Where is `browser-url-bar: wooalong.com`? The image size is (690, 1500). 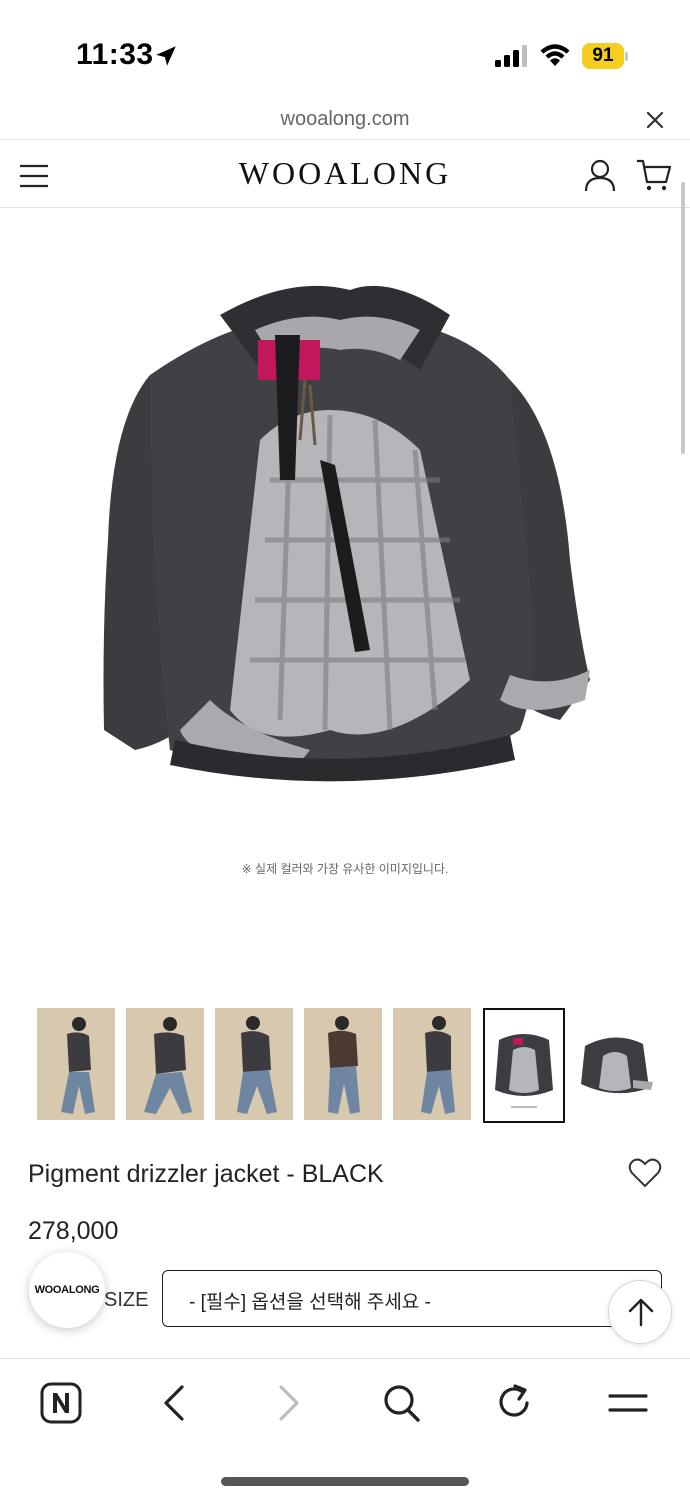 browser-url-bar: wooalong.com is located at coordinates (345, 120).